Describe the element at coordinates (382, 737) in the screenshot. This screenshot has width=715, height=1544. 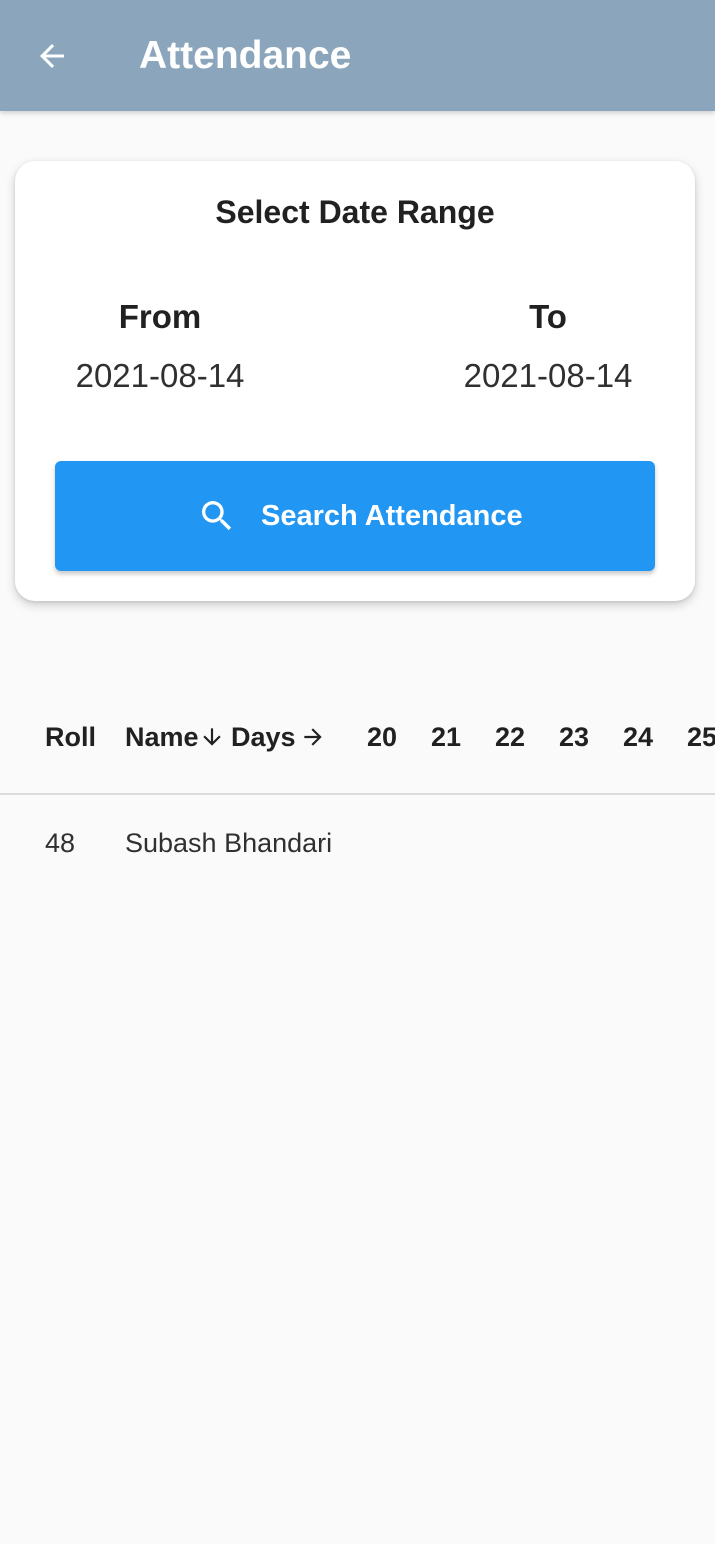
I see `column-day-20: 20` at that location.